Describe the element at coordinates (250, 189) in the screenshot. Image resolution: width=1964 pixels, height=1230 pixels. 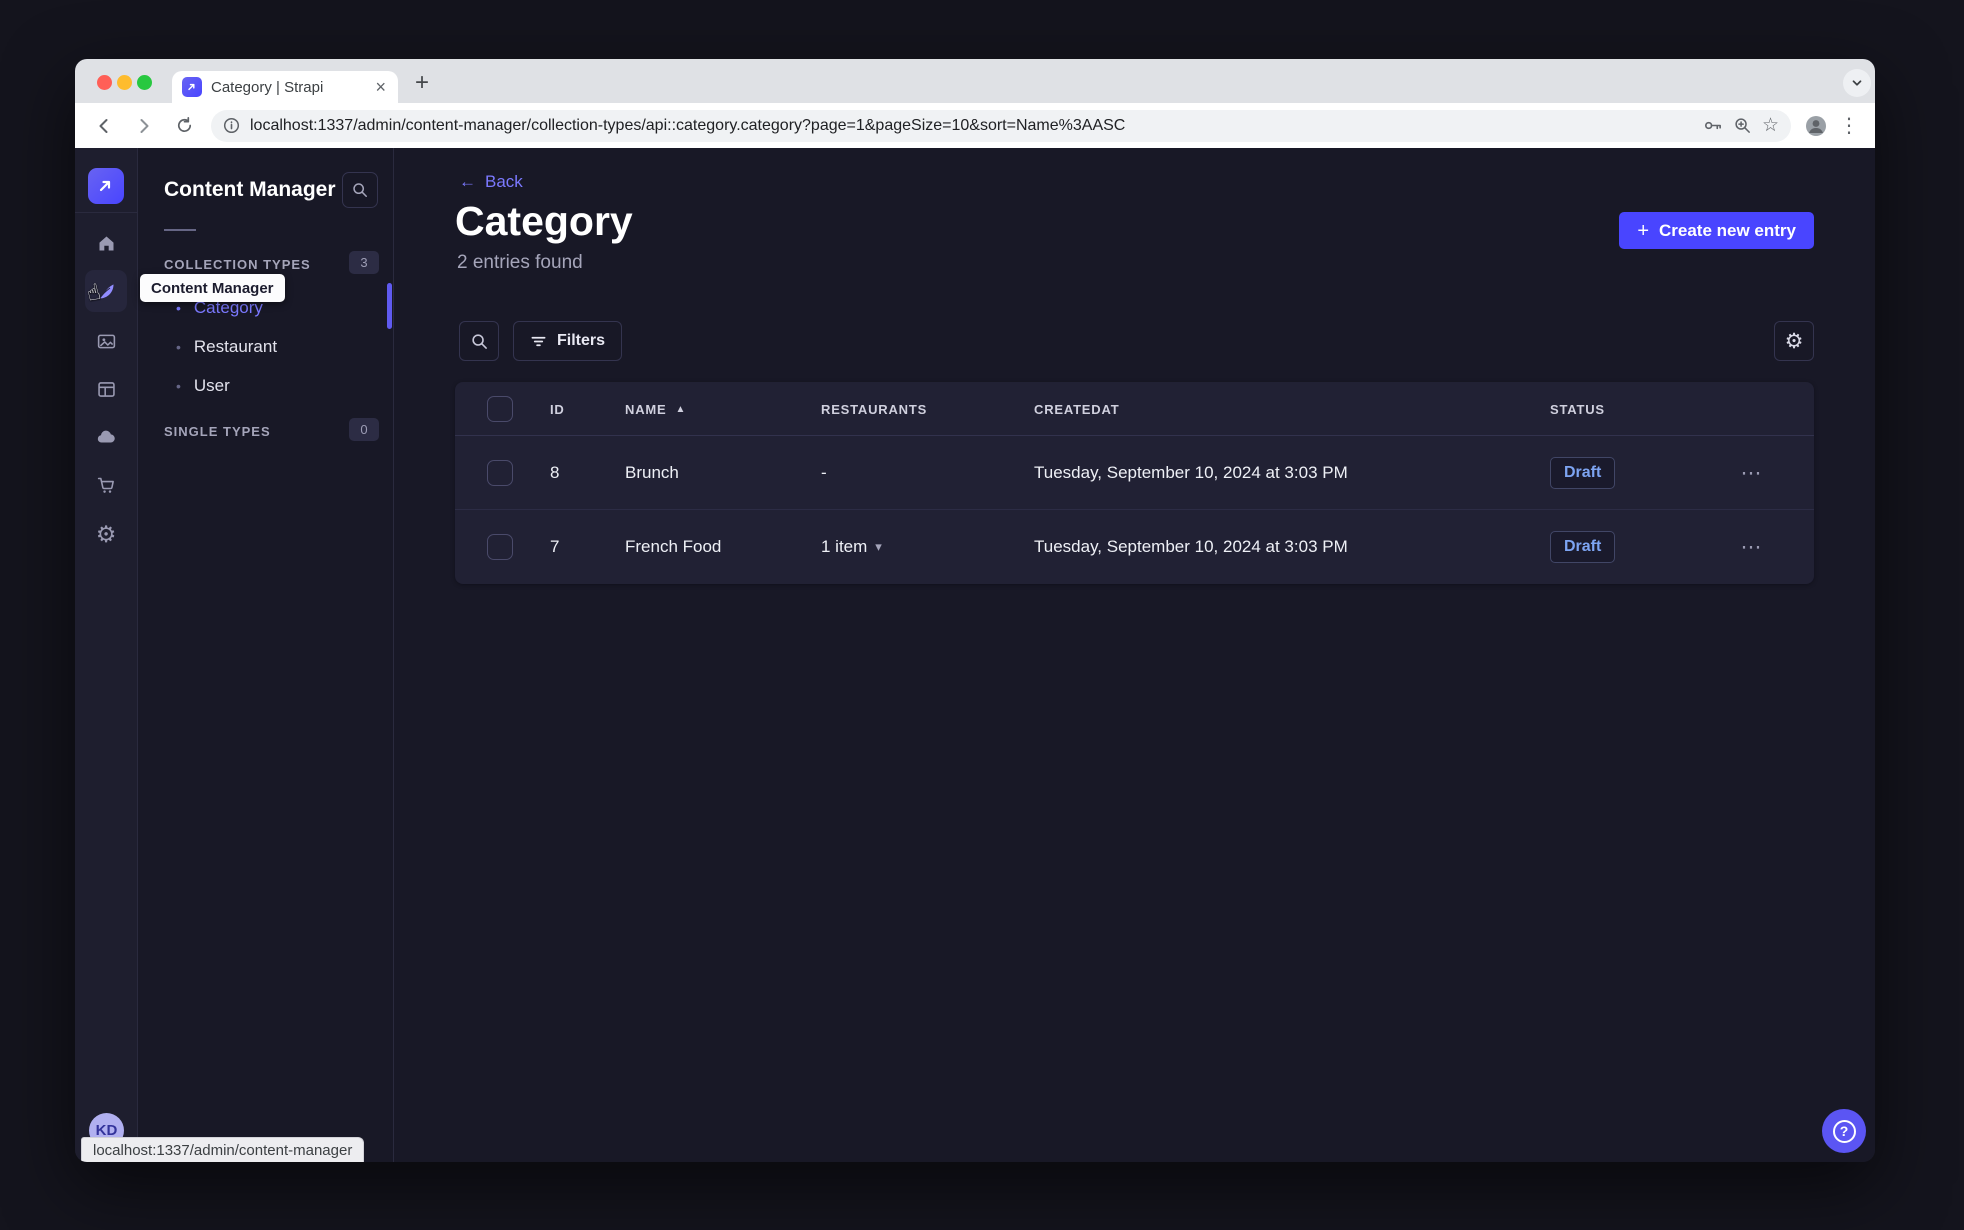
I see `subnav-title: Content Manager` at that location.